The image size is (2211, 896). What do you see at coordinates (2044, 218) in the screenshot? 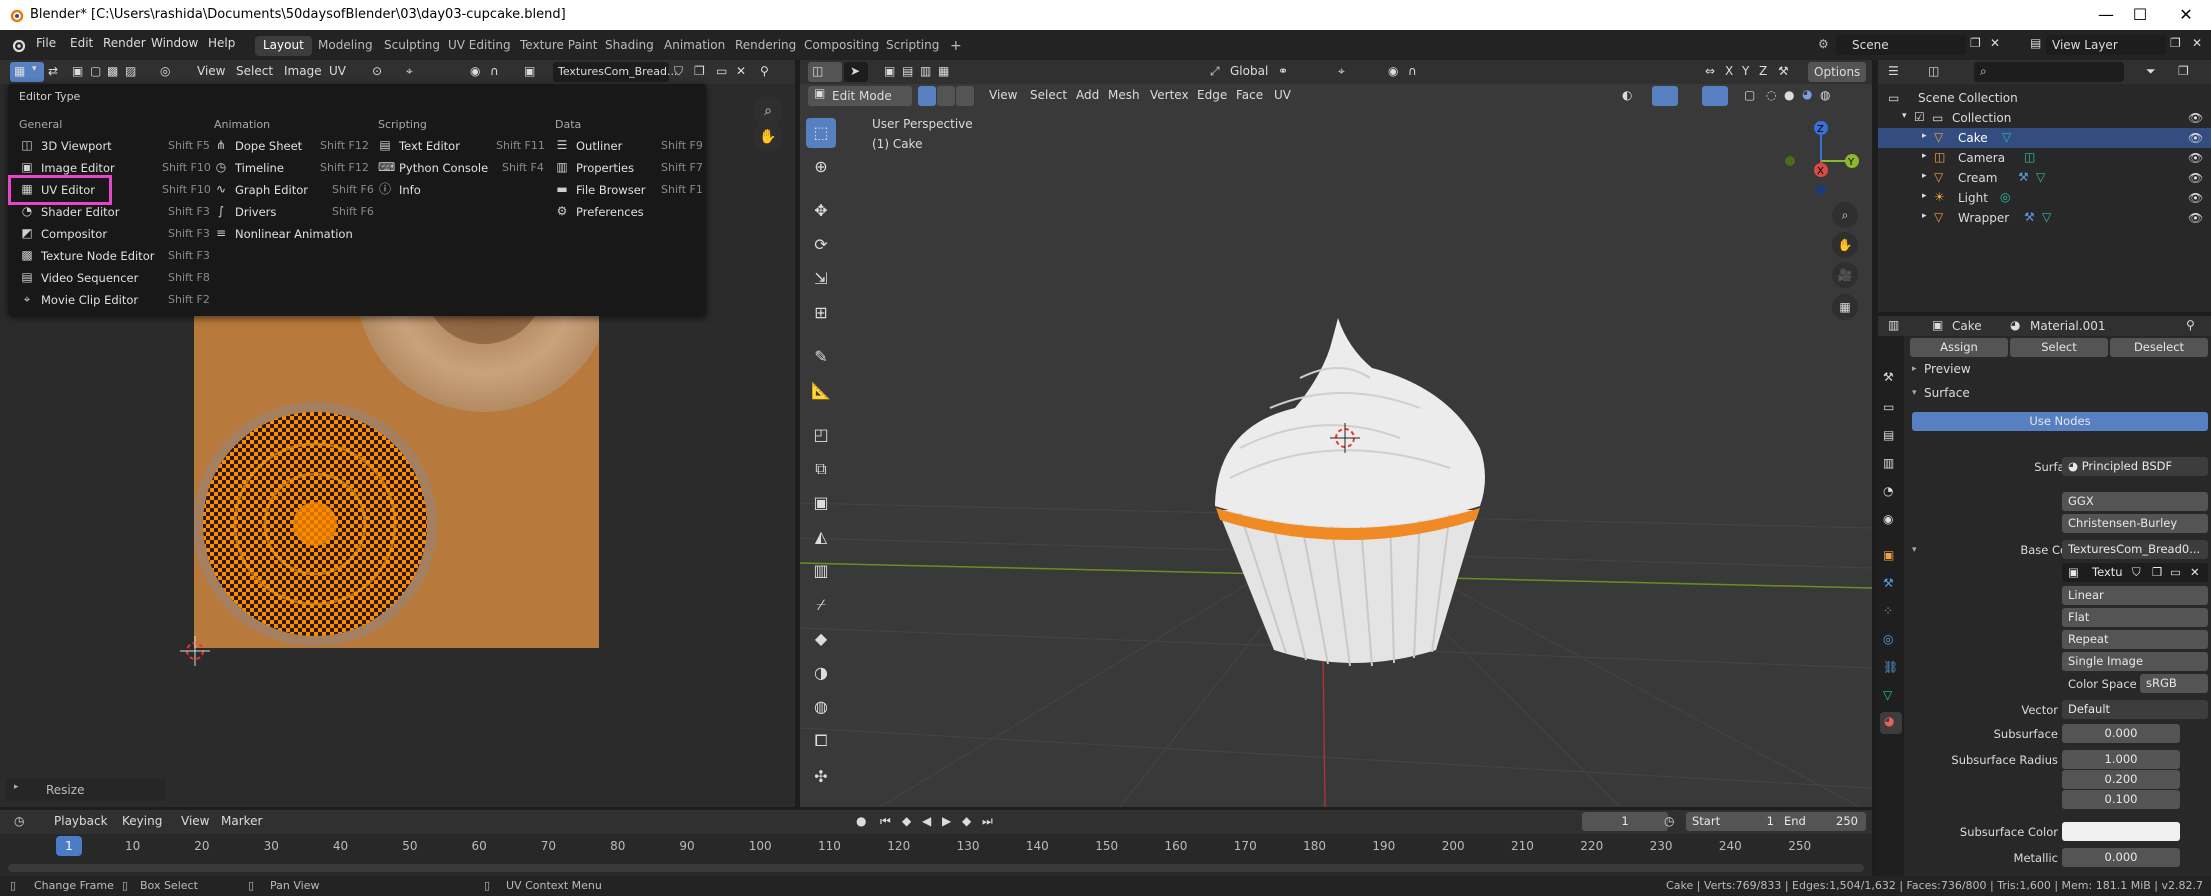
I see `outliner-row-wrapper: ▸ ▽ Wrapper ⚒ ▽ 👁` at bounding box center [2044, 218].